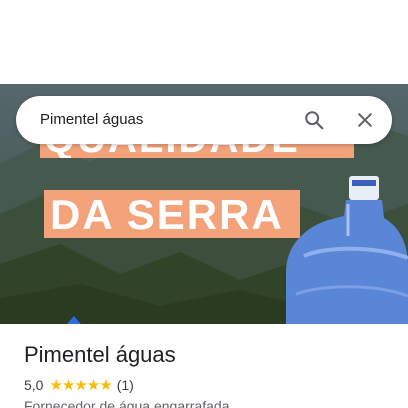  I want to click on place-category: Fornecedor de água engarrafada, so click(127, 403).